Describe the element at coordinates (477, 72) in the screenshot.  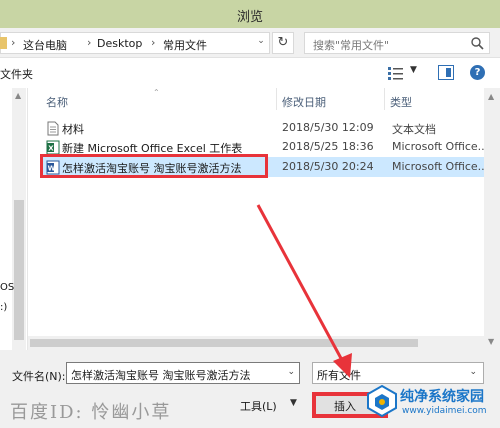
I see `help-icon: ?` at that location.